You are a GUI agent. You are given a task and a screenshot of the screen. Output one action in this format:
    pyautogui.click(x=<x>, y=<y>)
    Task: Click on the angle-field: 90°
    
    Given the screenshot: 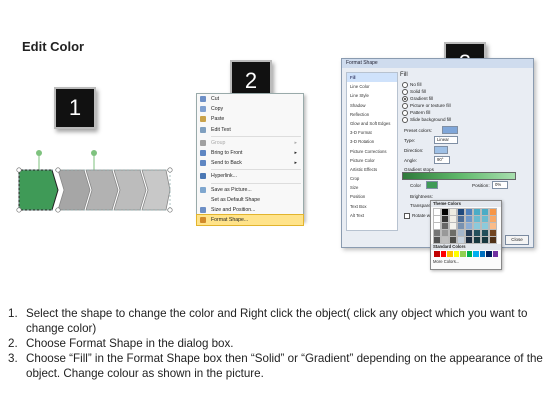 What is the action you would take?
    pyautogui.click(x=442, y=160)
    